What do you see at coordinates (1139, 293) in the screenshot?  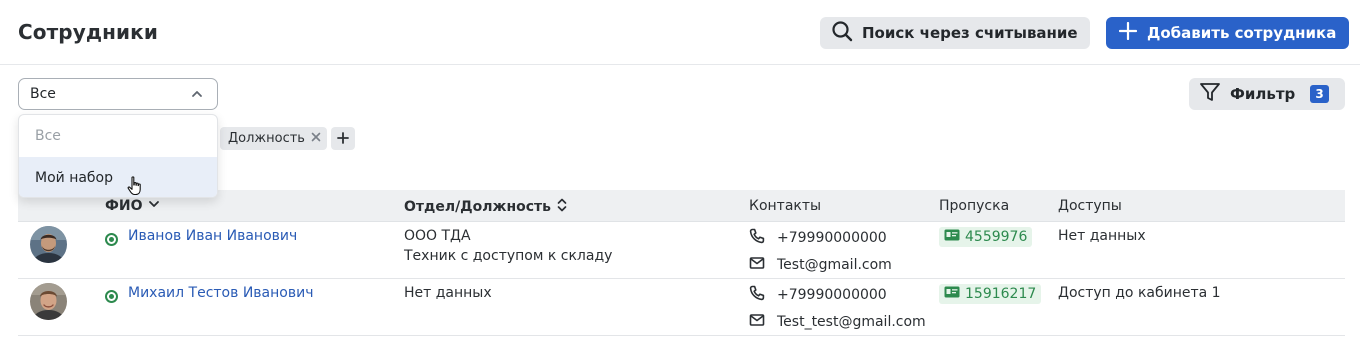 I see `access-text: Доступ до кабинета 1` at bounding box center [1139, 293].